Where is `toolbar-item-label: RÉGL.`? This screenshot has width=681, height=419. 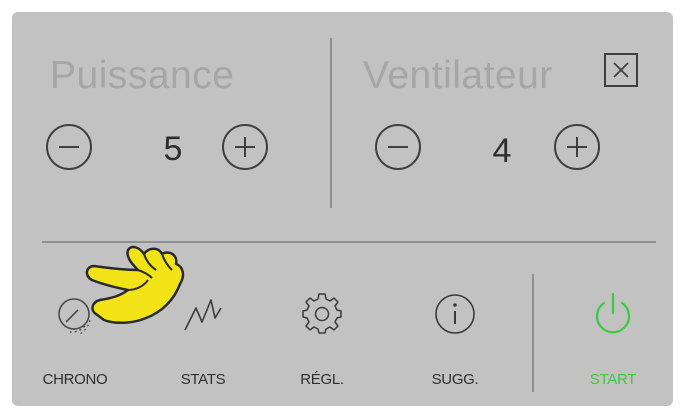
toolbar-item-label: RÉGL. is located at coordinates (322, 379).